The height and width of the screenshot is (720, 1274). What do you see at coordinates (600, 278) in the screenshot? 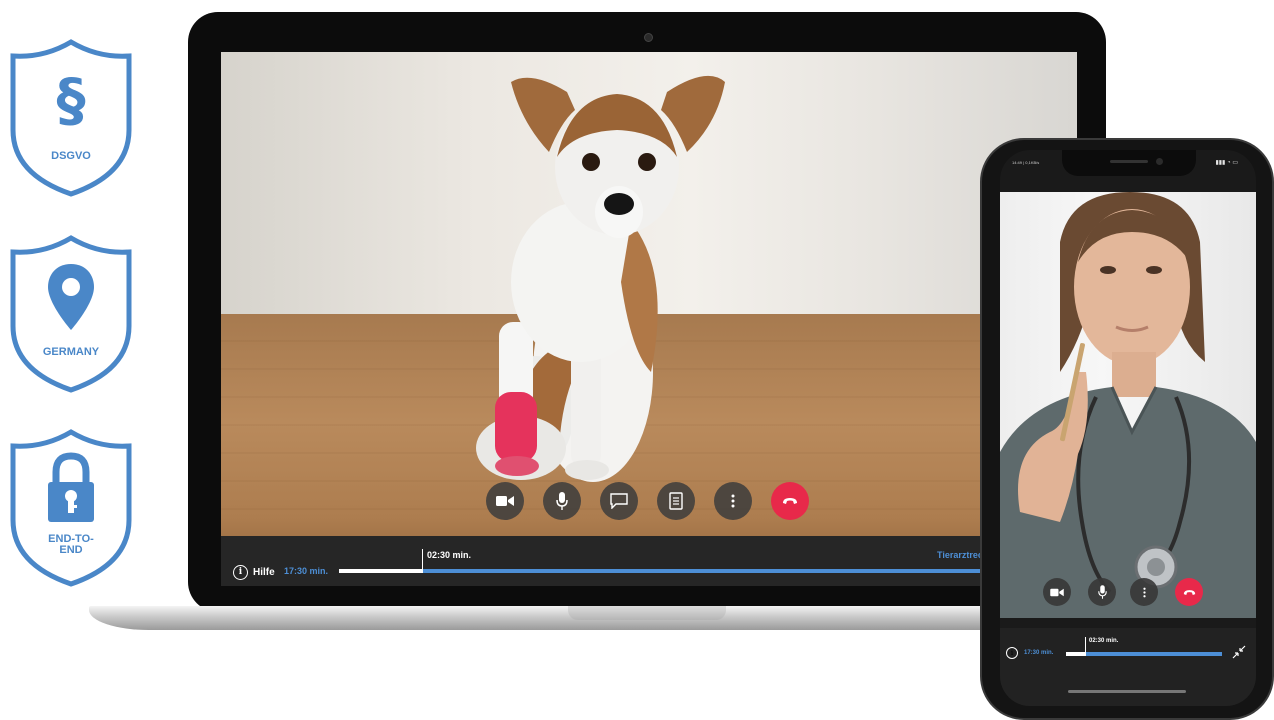
I see `patient-dog-video` at bounding box center [600, 278].